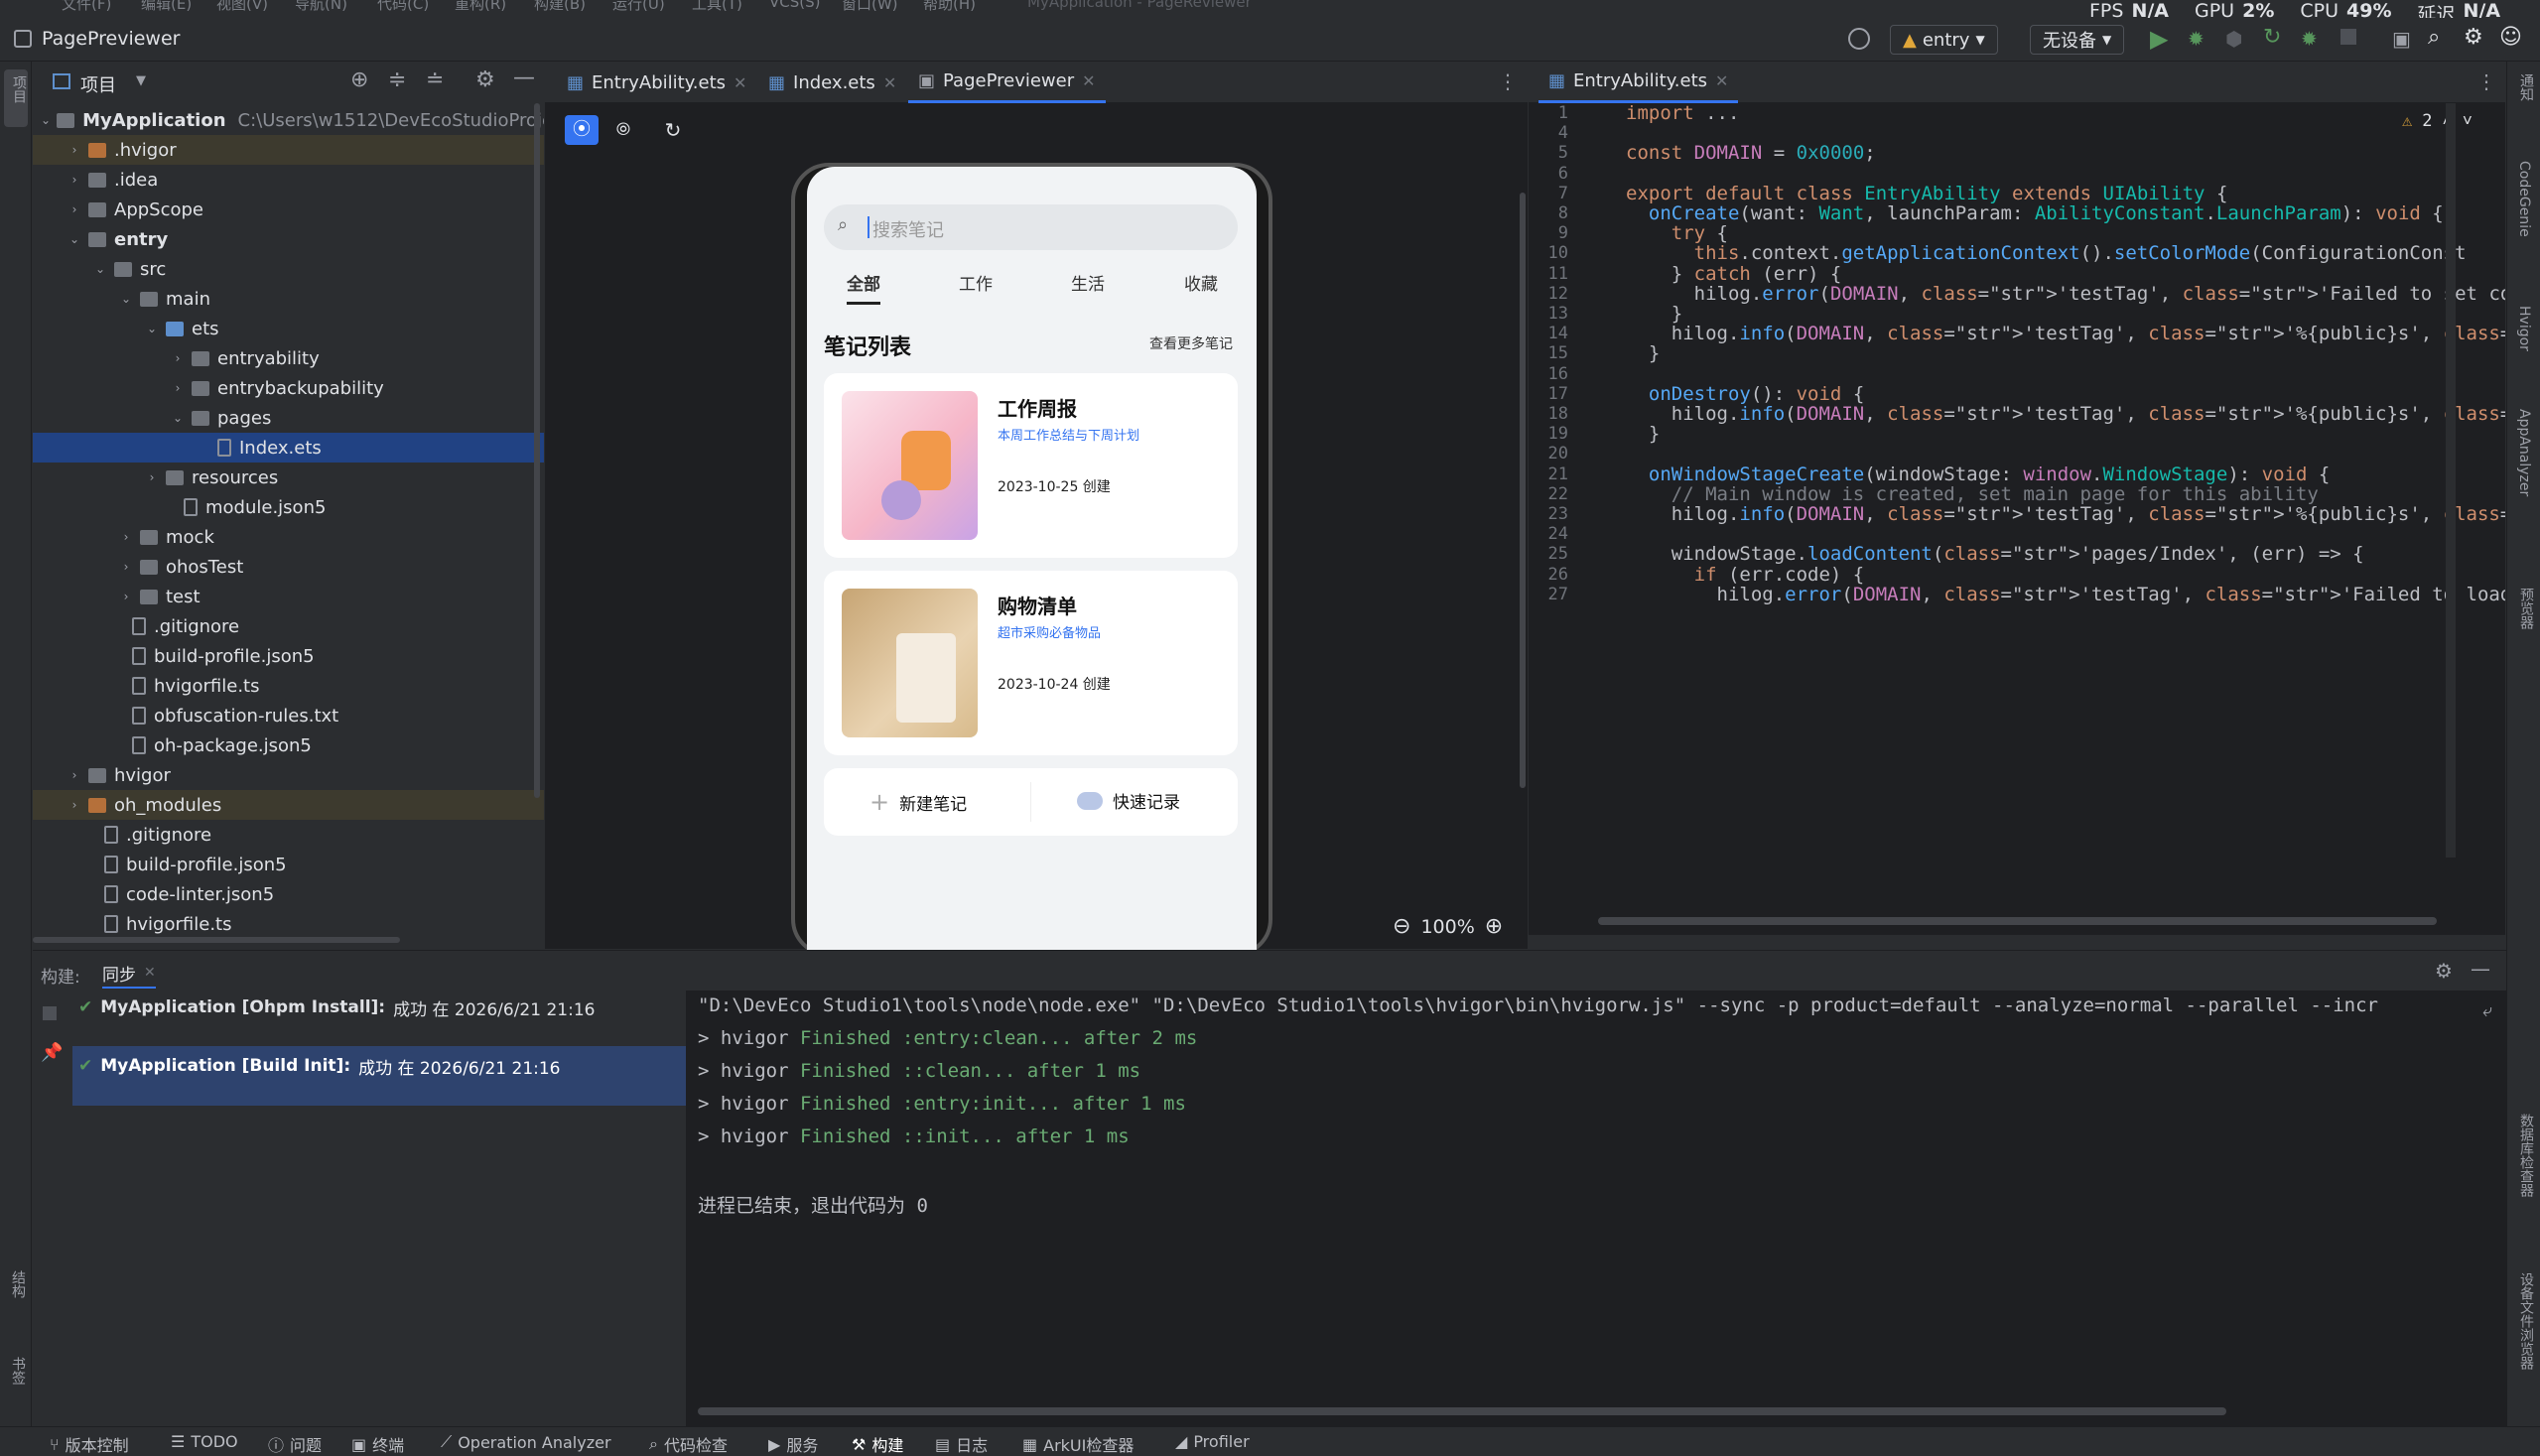 This screenshot has width=2540, height=1456. Describe the element at coordinates (976, 282) in the screenshot. I see `tab-work: 工作` at that location.